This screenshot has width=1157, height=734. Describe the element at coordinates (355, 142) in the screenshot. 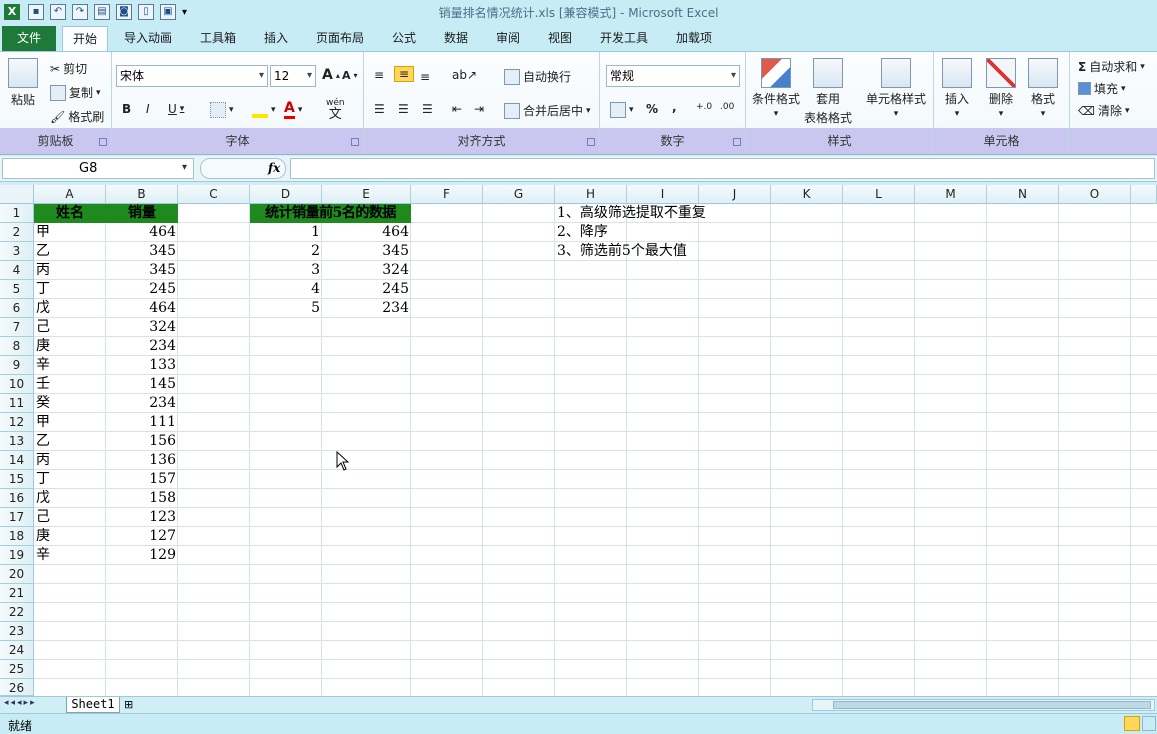

I see `font-launcher-icon` at that location.